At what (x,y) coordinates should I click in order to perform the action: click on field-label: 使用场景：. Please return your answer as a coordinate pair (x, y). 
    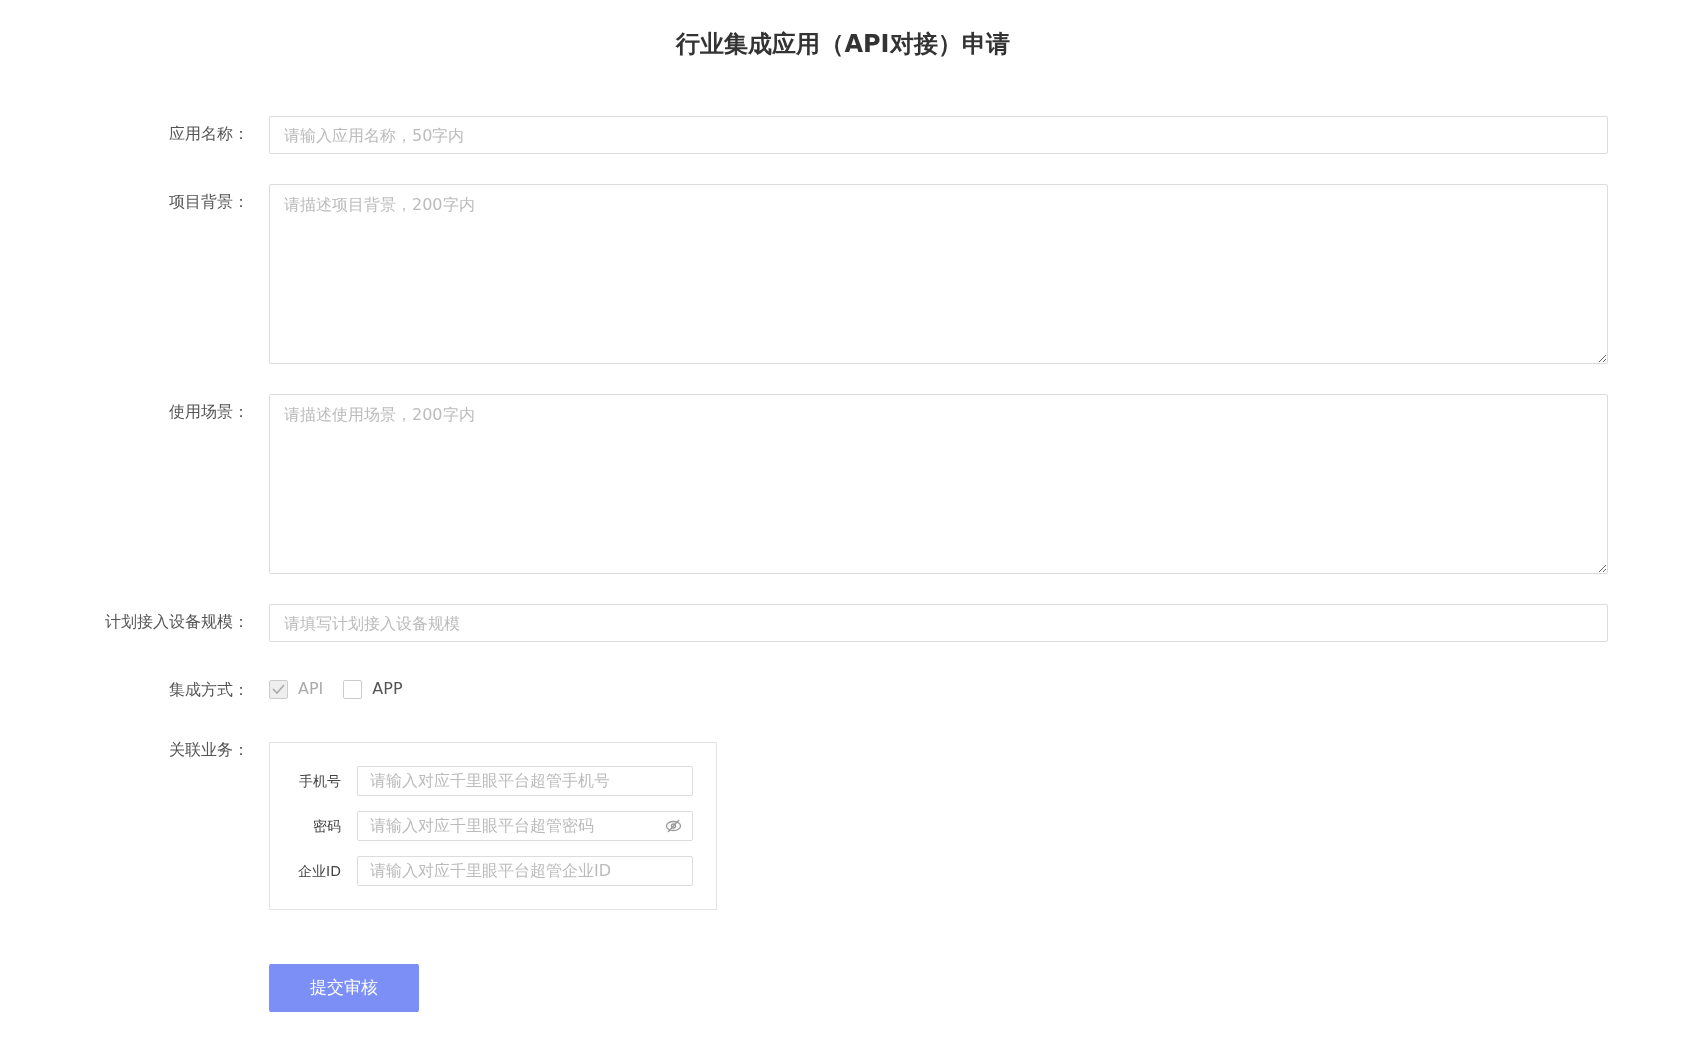
    Looking at the image, I should click on (209, 412).